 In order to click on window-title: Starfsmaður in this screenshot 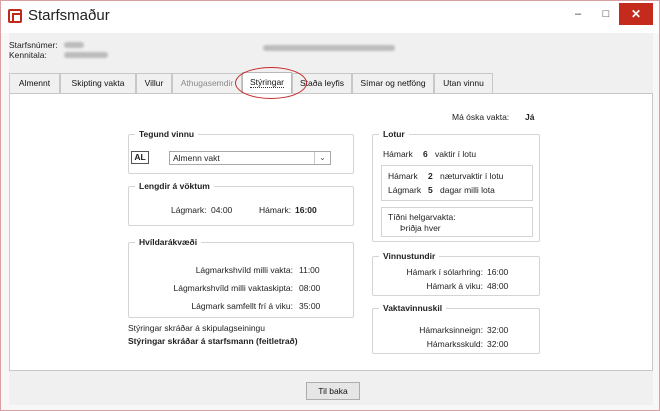, I will do `click(69, 15)`.